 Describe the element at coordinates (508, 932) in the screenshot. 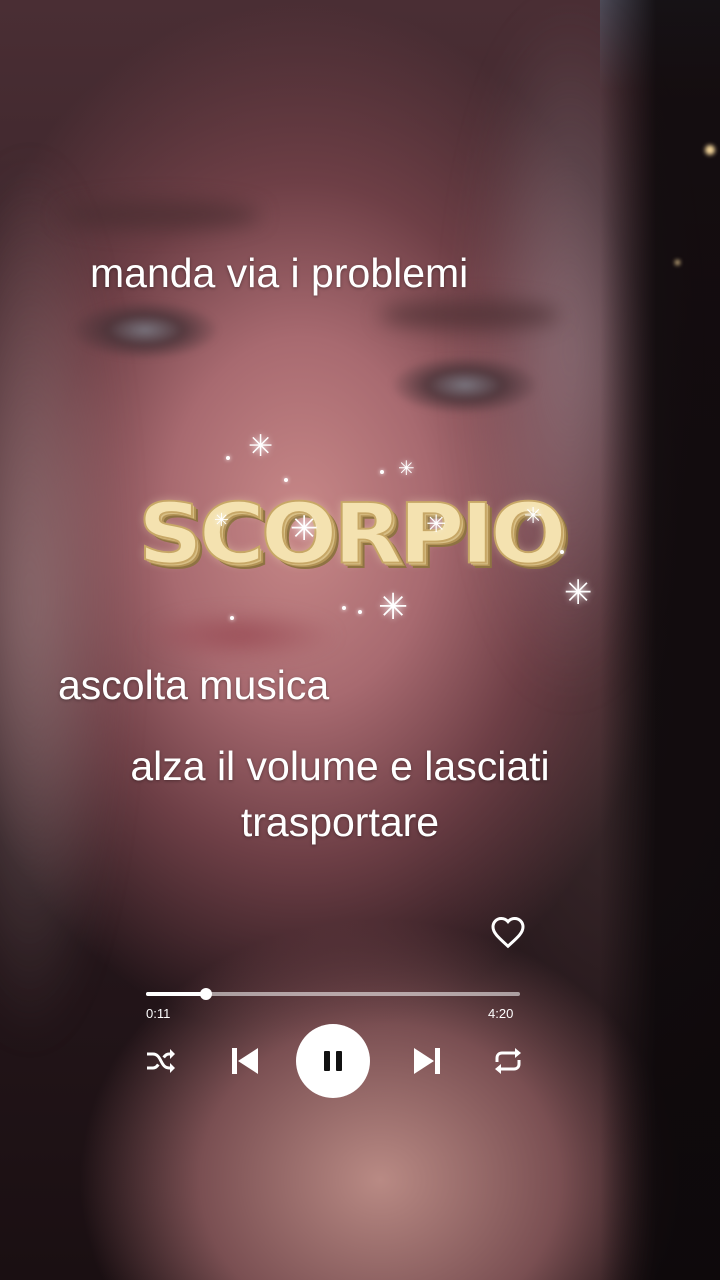

I see `heart-icon` at that location.